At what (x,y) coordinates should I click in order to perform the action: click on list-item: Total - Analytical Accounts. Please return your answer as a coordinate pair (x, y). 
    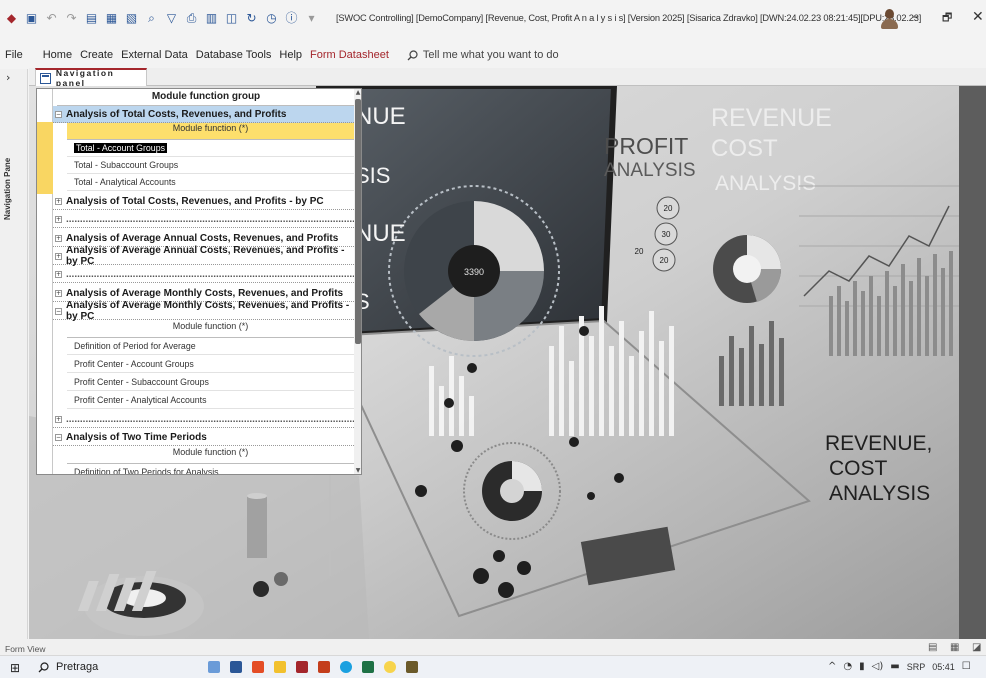
    Looking at the image, I should click on (210, 182).